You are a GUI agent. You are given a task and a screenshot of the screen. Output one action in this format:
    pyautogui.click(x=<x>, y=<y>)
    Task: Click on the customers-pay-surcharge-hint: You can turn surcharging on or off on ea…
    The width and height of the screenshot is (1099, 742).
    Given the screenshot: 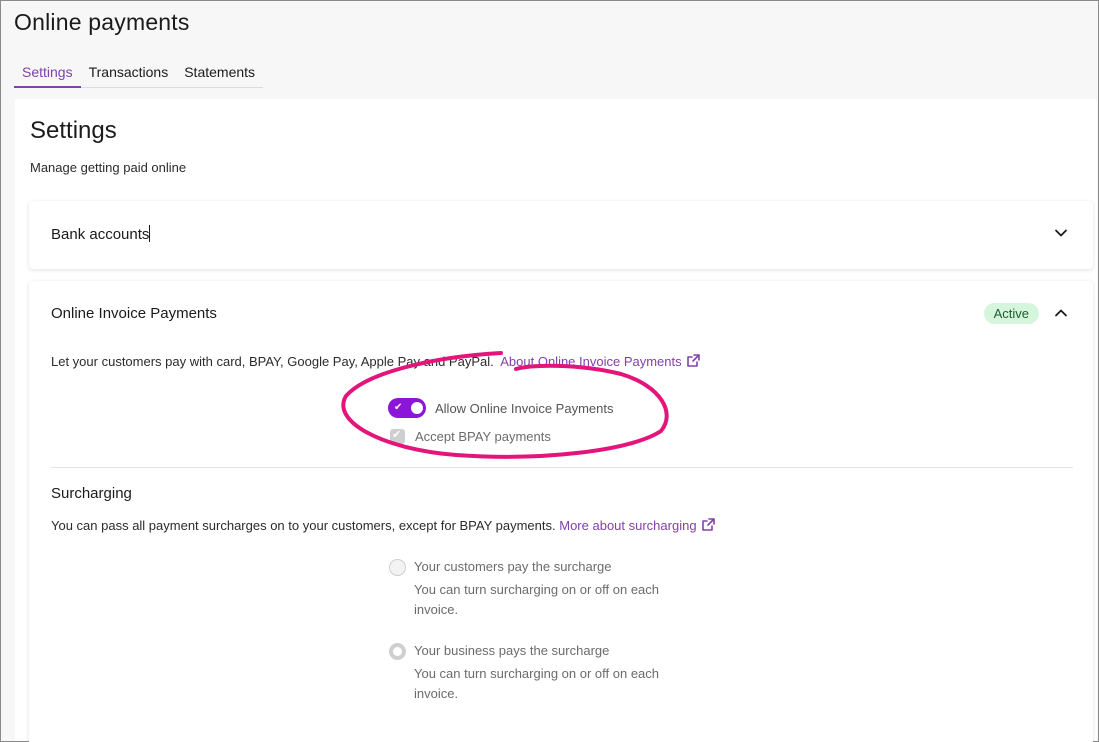 What is the action you would take?
    pyautogui.click(x=537, y=599)
    